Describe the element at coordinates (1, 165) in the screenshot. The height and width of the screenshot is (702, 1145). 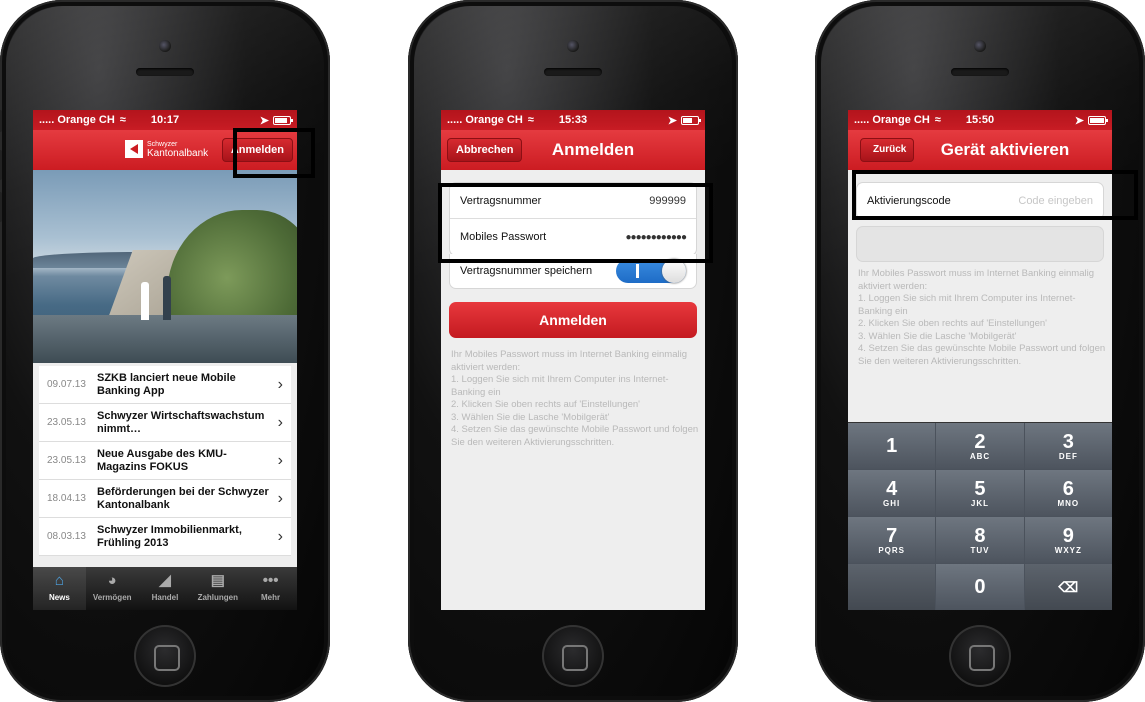
I see `volume-up-button` at that location.